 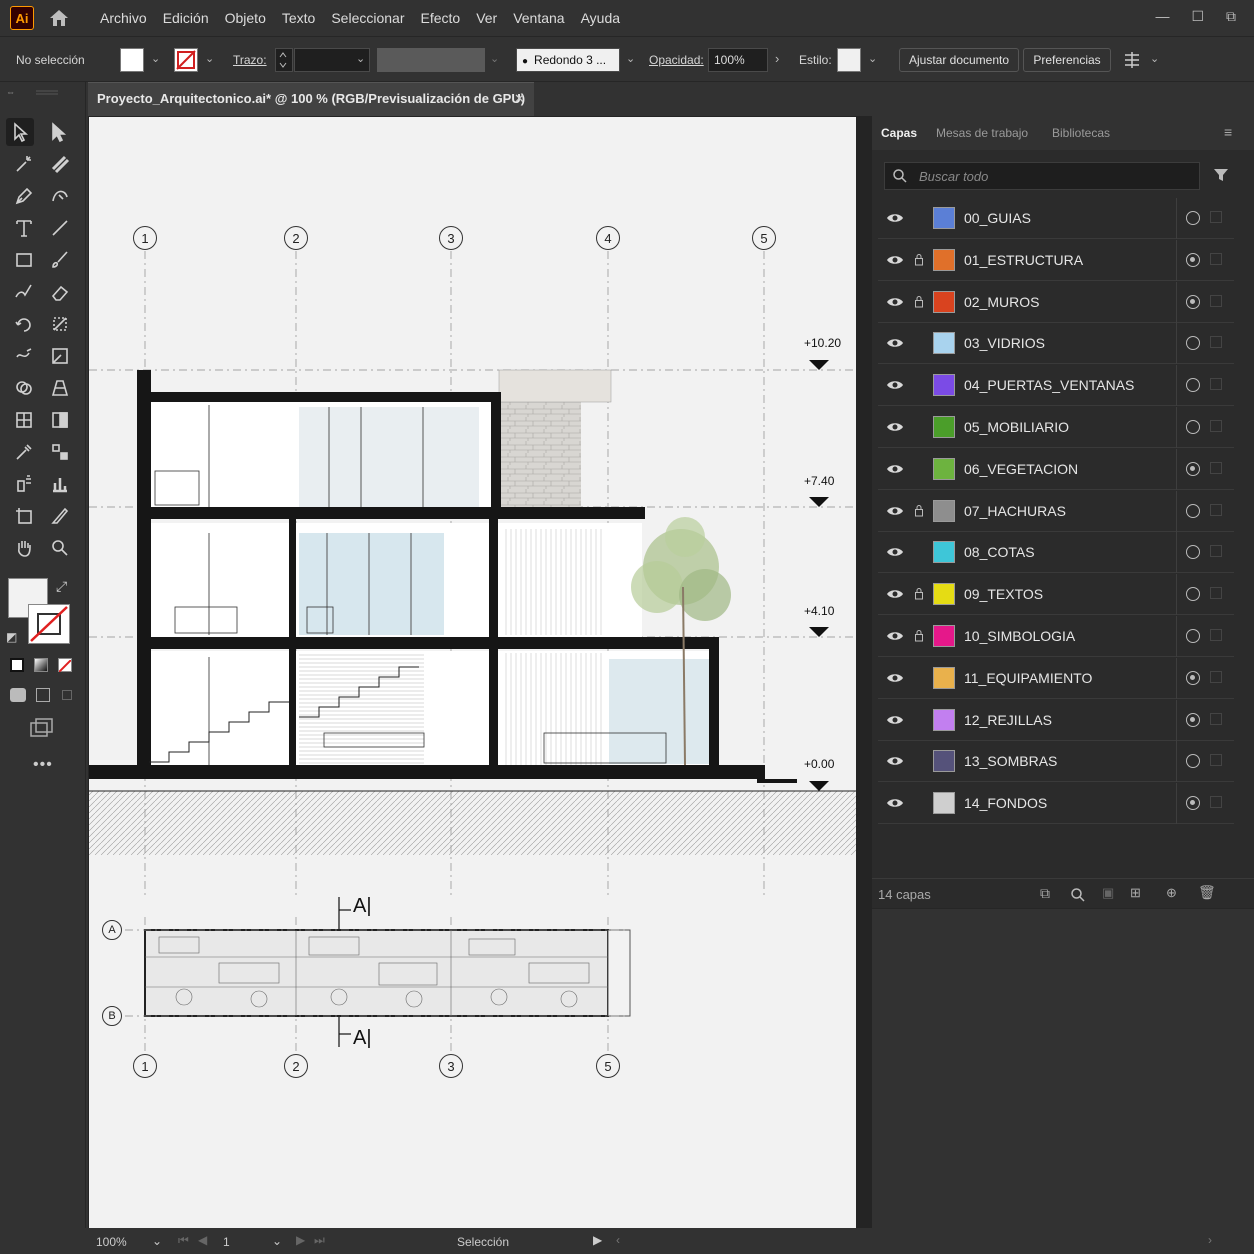 I want to click on draw-inside-icon, so click(x=67, y=695).